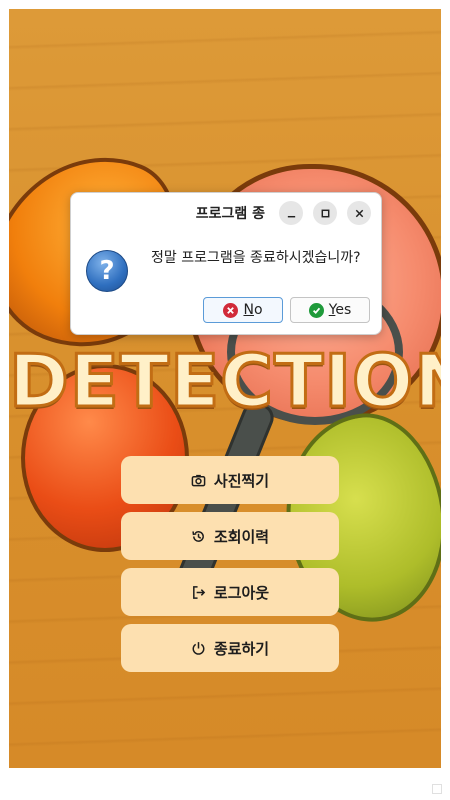  What do you see at coordinates (230, 214) in the screenshot?
I see `dialog-title: 프로그램 종` at bounding box center [230, 214].